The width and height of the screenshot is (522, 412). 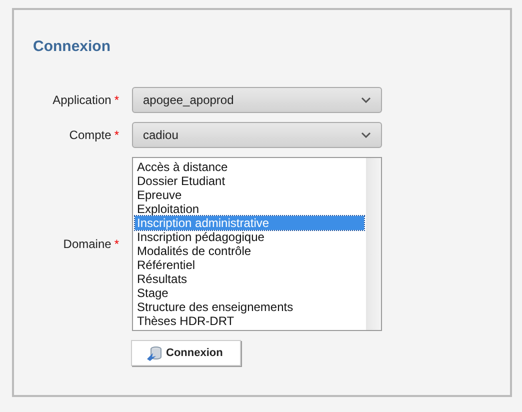 I want to click on field-label: Domaine, so click(x=87, y=244).